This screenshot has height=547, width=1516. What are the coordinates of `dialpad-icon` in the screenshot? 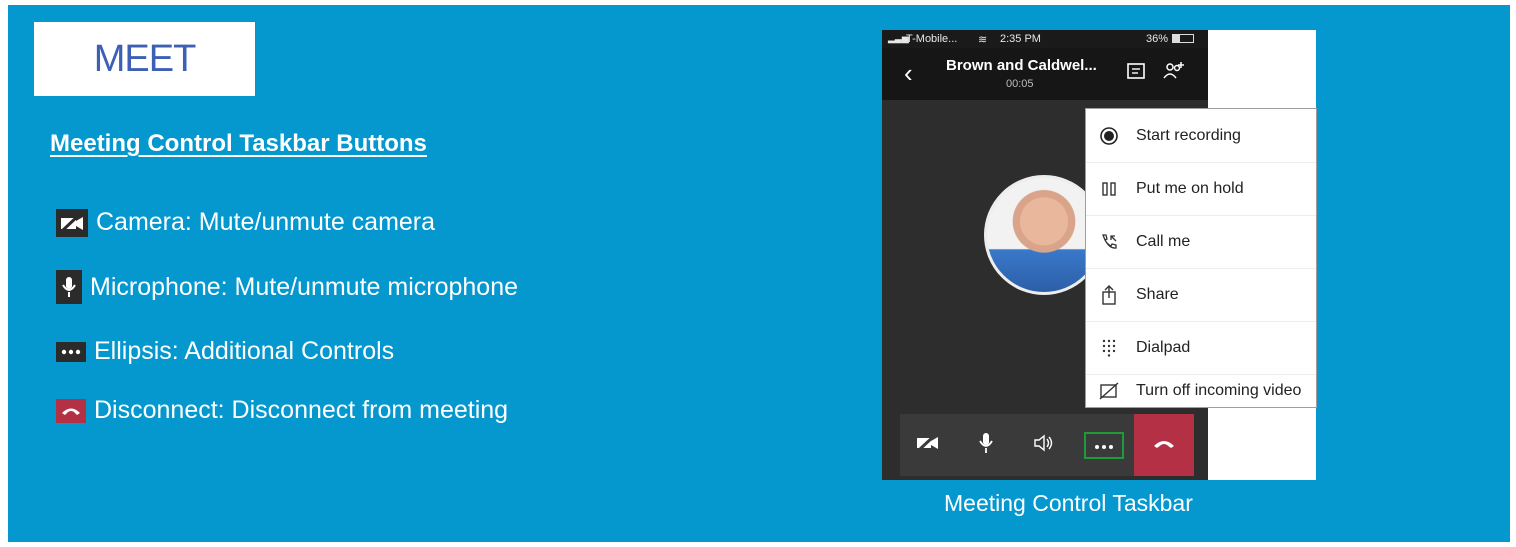 It's located at (1109, 348).